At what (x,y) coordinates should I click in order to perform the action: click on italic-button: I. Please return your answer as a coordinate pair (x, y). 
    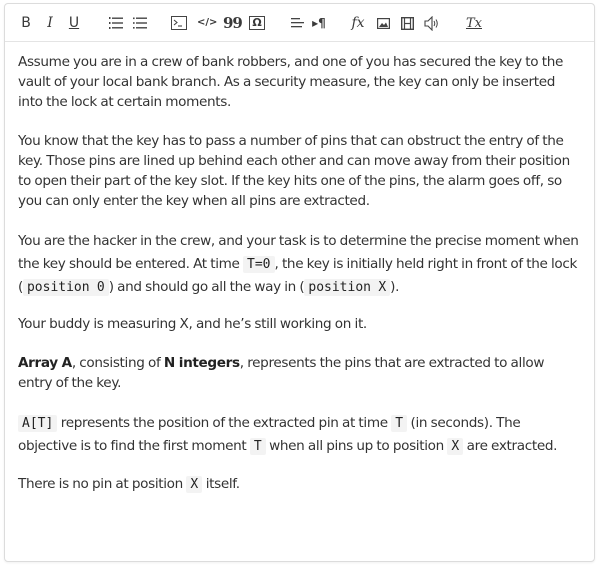
    Looking at the image, I should click on (50, 23).